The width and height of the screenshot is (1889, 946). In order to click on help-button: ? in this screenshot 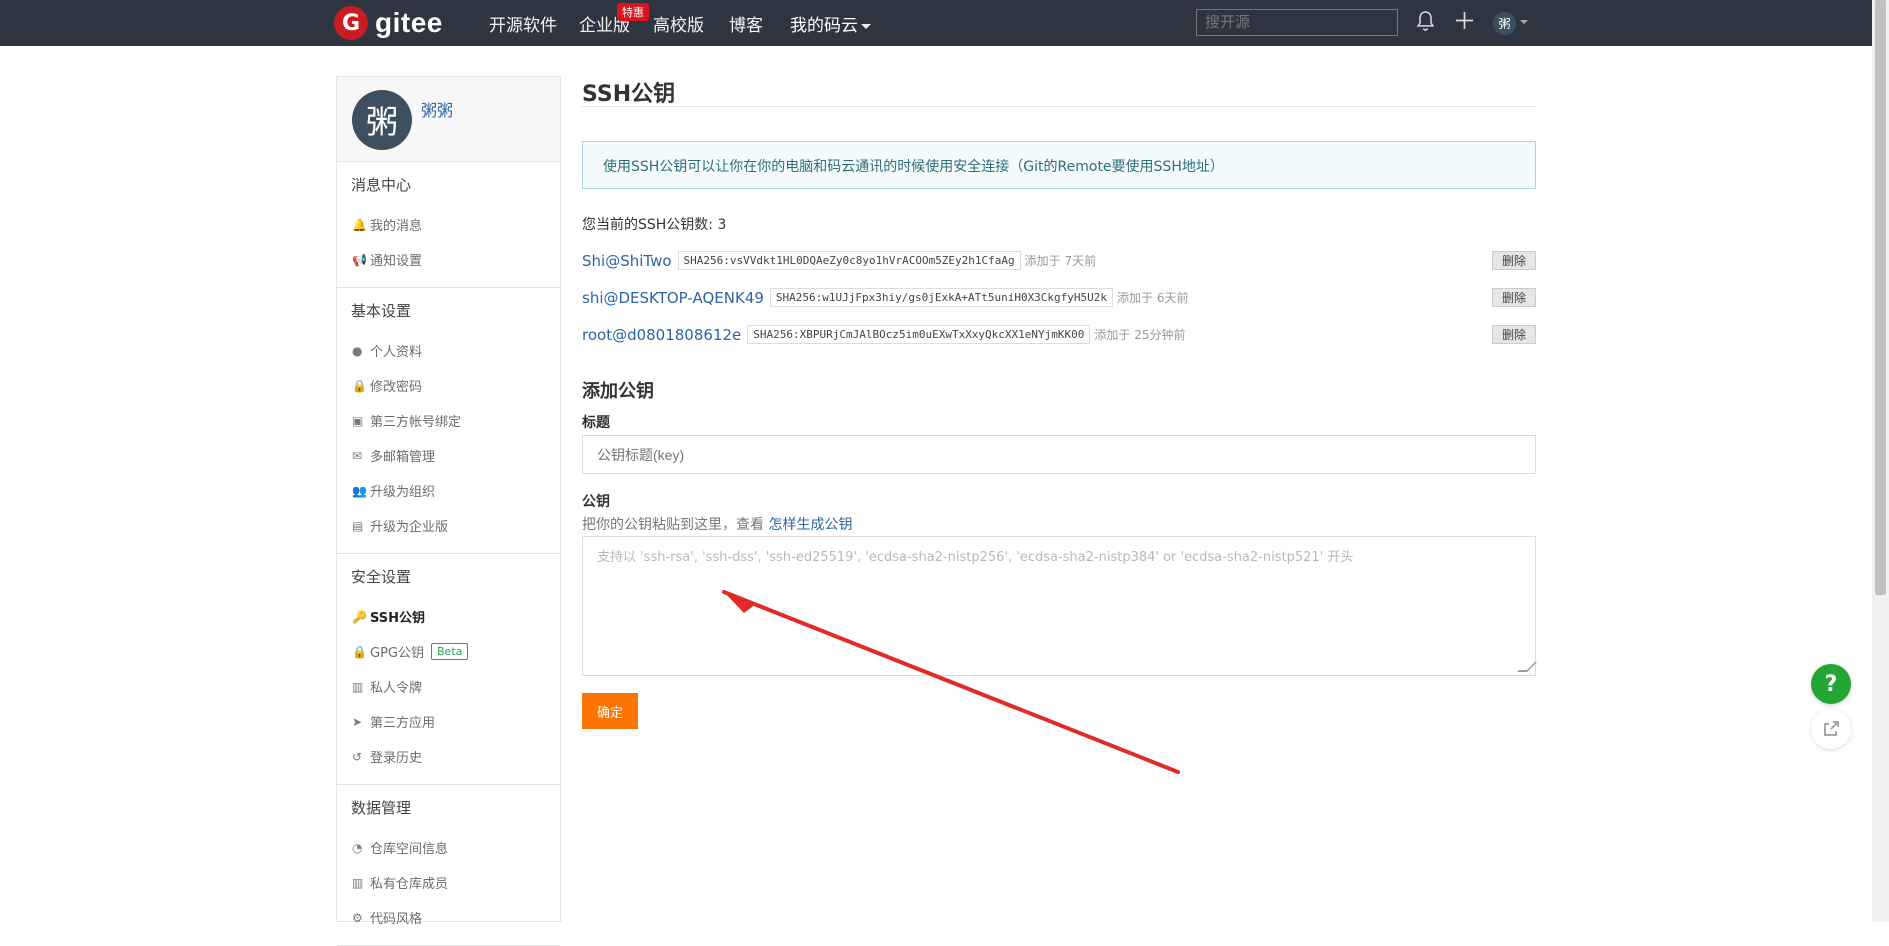, I will do `click(1831, 684)`.